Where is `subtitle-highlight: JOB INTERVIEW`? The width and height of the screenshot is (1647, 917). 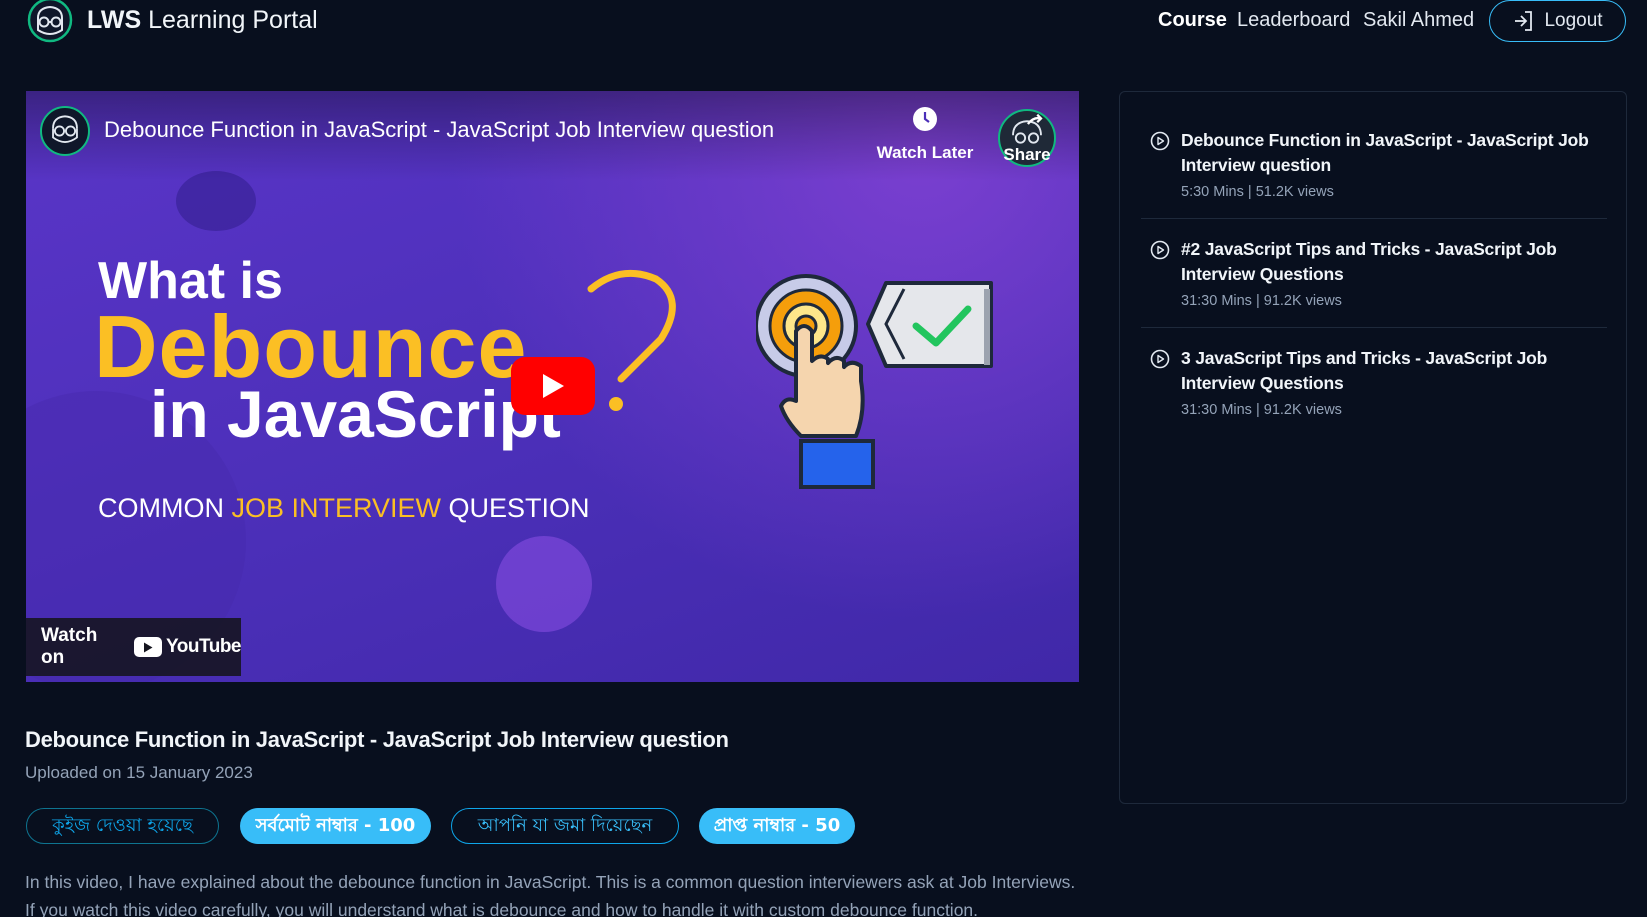
subtitle-highlight: JOB INTERVIEW is located at coordinates (336, 508).